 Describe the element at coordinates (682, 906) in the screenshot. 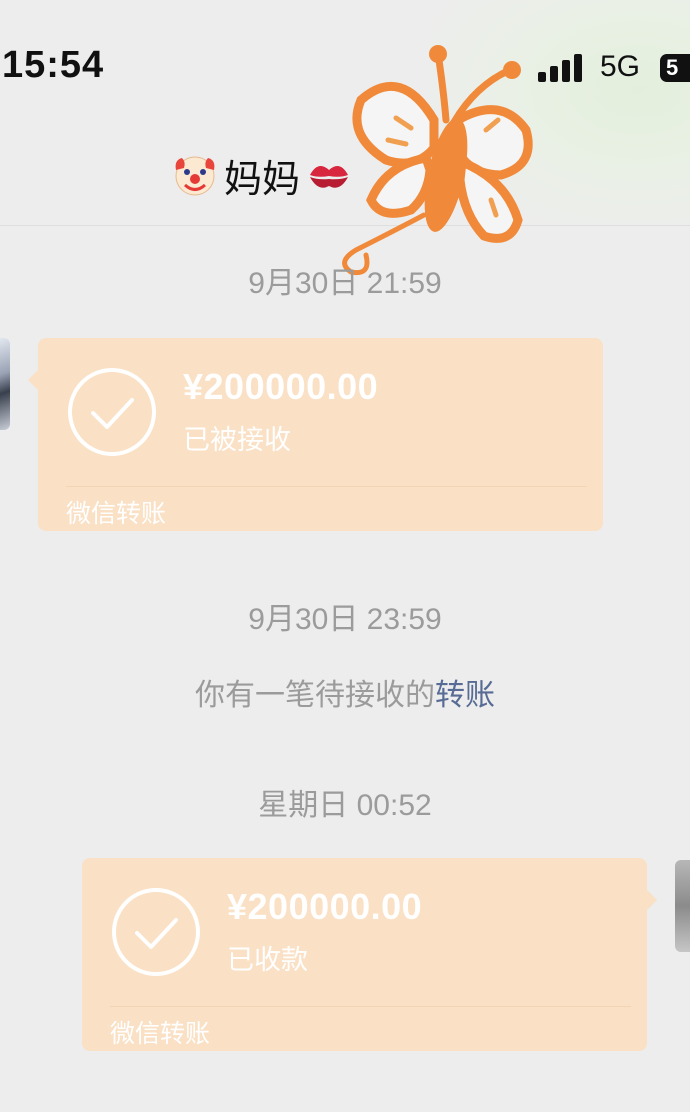

I see `self-avatar` at that location.